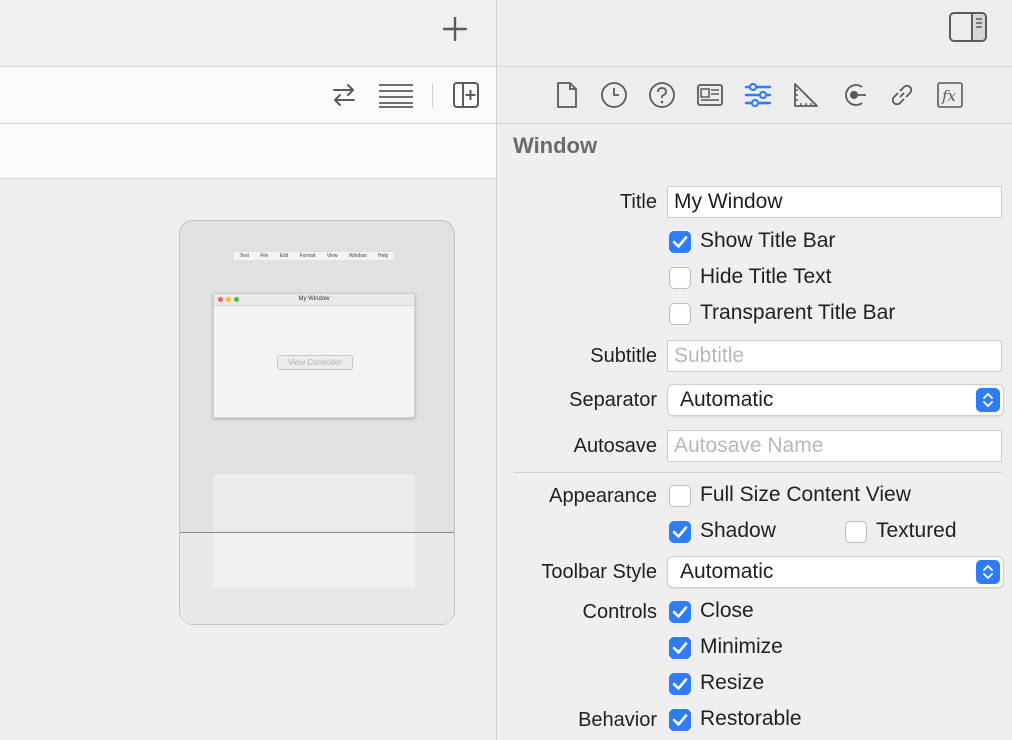 Image resolution: width=1012 pixels, height=740 pixels. I want to click on transparent-title-bar-label: Transparent Title Bar, so click(798, 312).